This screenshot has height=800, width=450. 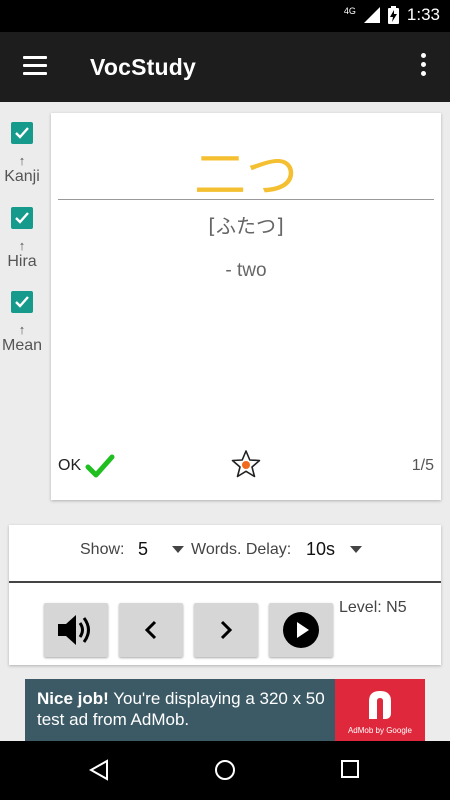 What do you see at coordinates (371, 15) in the screenshot?
I see `signal-icon` at bounding box center [371, 15].